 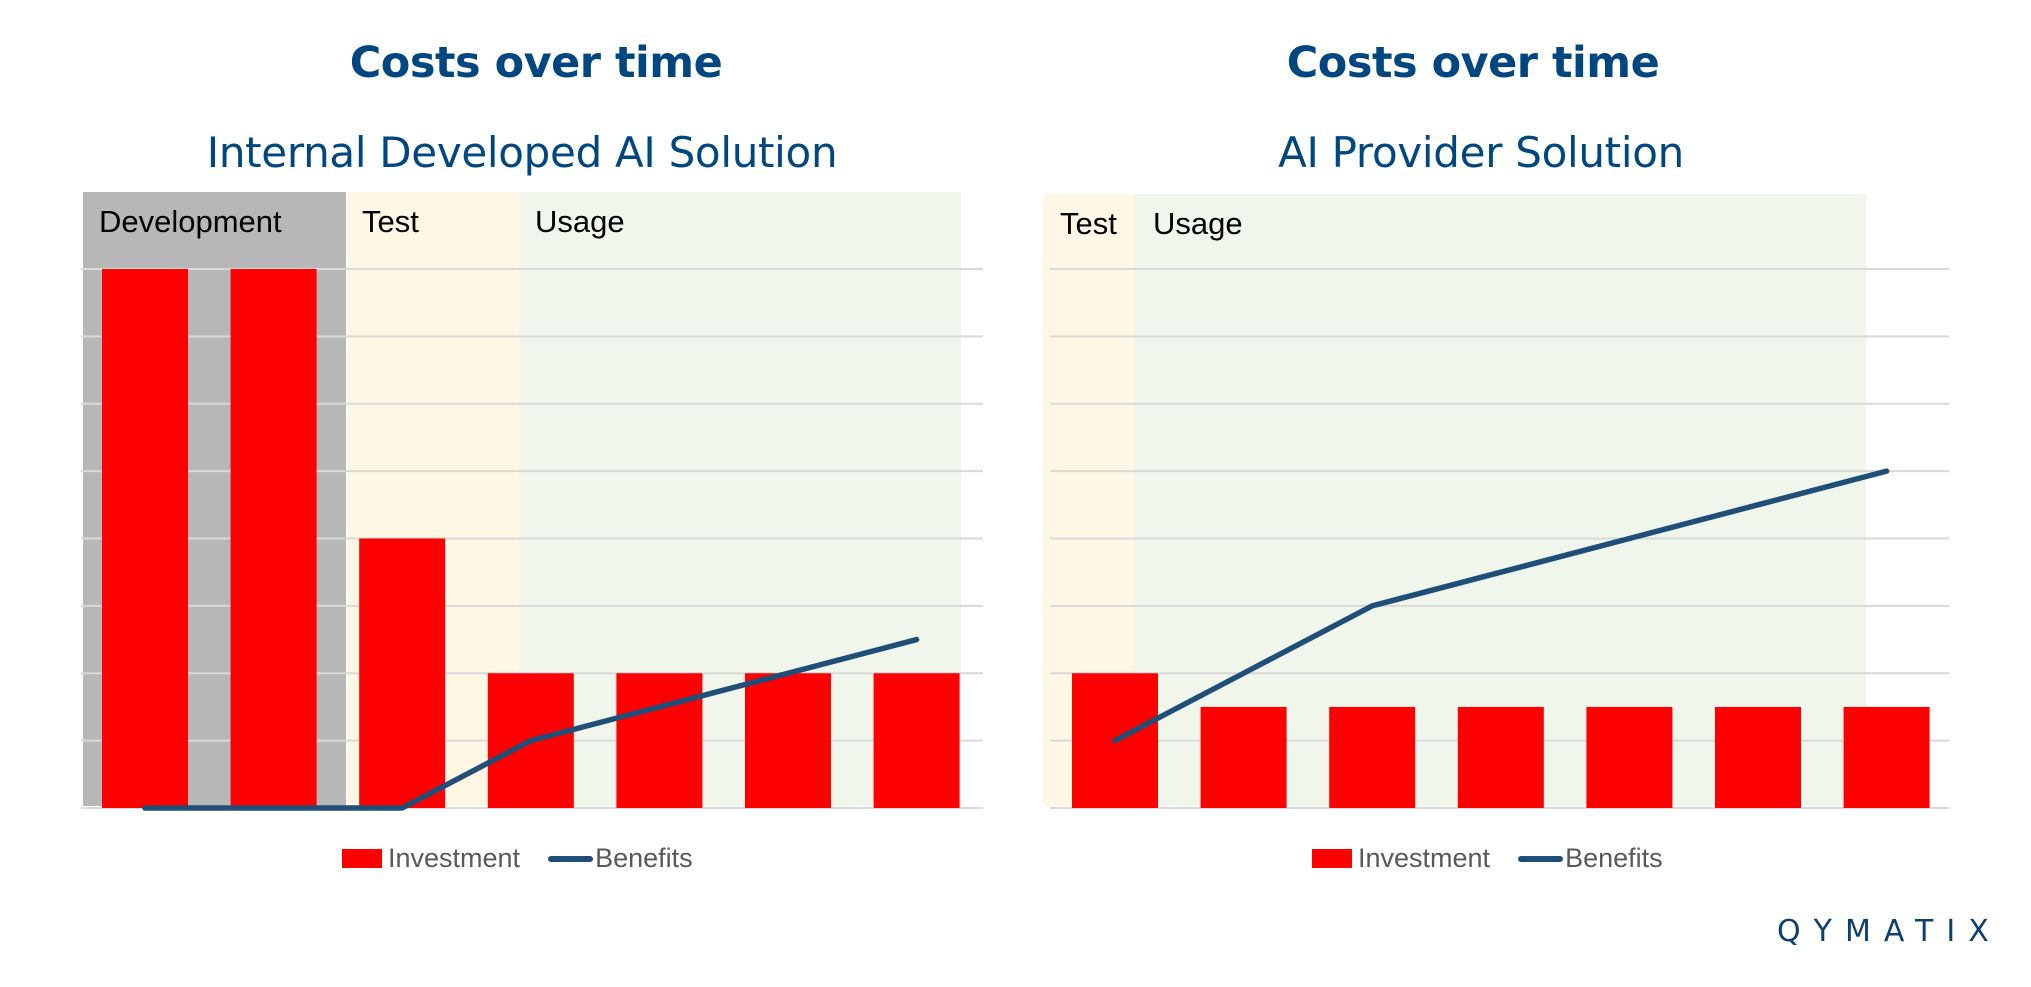 I want to click on right-chart-legend: Investment Benefits, so click(x=1487, y=858).